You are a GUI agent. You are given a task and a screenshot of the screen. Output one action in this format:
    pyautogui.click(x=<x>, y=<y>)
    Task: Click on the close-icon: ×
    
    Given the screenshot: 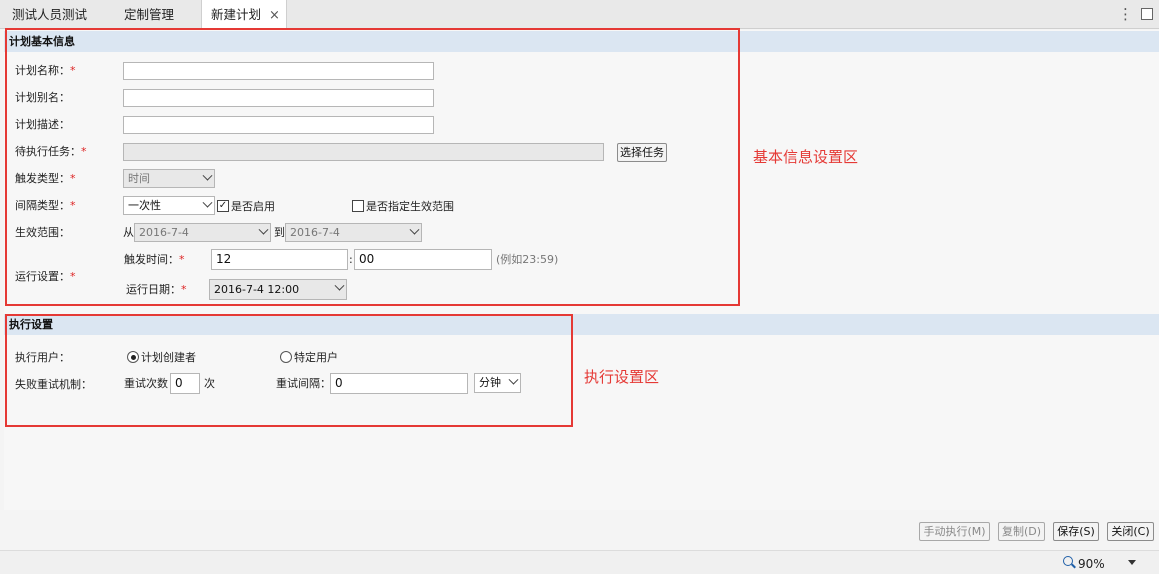 What is the action you would take?
    pyautogui.click(x=274, y=15)
    